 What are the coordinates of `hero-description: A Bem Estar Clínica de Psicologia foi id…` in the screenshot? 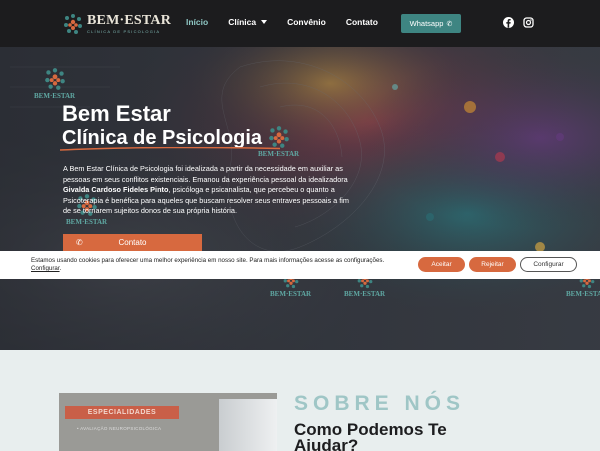 It's located at (208, 190).